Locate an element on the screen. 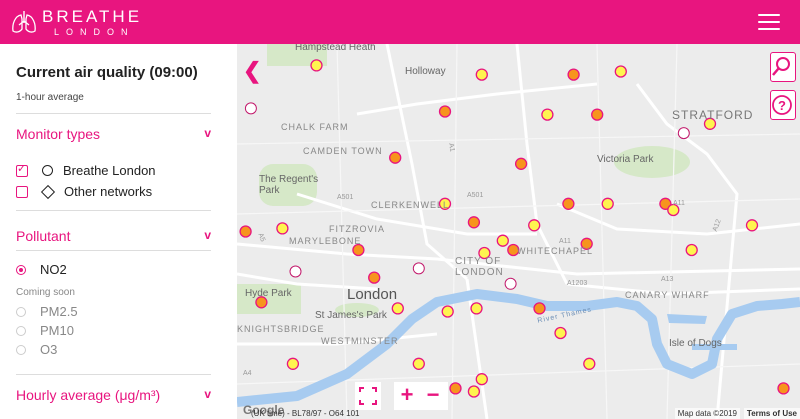  pollutant-no2: NO2 is located at coordinates (41, 269).